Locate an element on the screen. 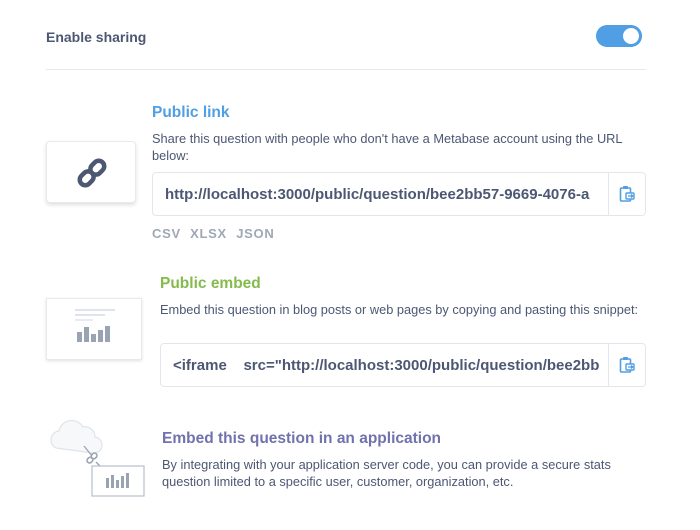  format-json: JSON is located at coordinates (255, 233).